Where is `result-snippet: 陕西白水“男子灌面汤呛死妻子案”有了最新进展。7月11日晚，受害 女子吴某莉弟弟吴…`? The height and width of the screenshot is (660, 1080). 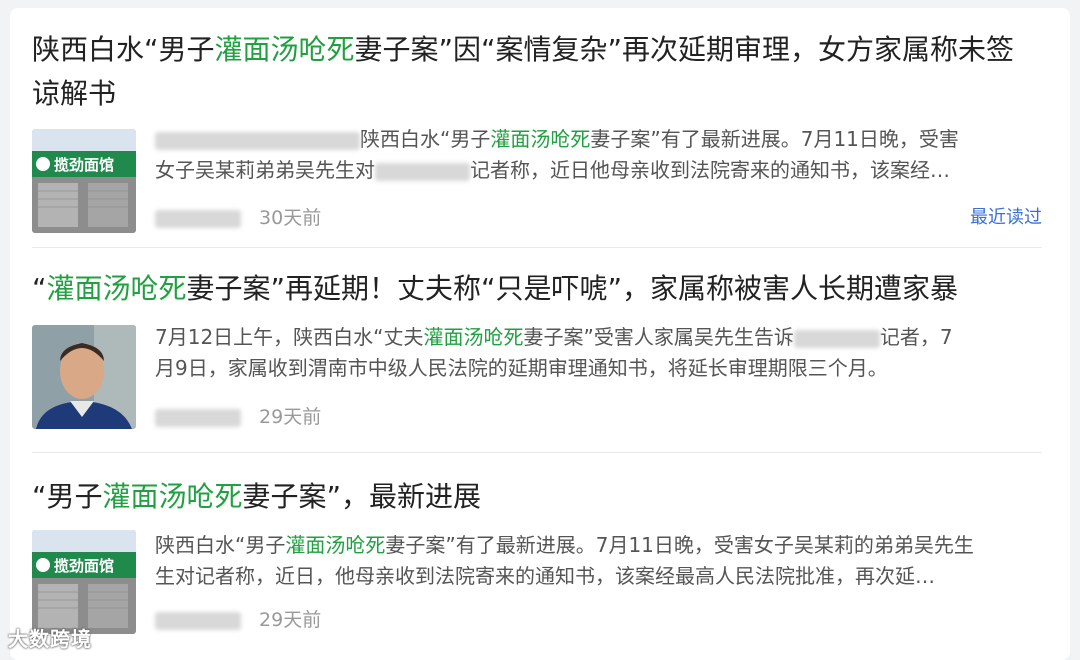 result-snippet: 陕西白水“男子灌面汤呛死妻子案”有了最新进展。7月11日晚，受害 女子吴某莉弟弟吴… is located at coordinates (557, 154).